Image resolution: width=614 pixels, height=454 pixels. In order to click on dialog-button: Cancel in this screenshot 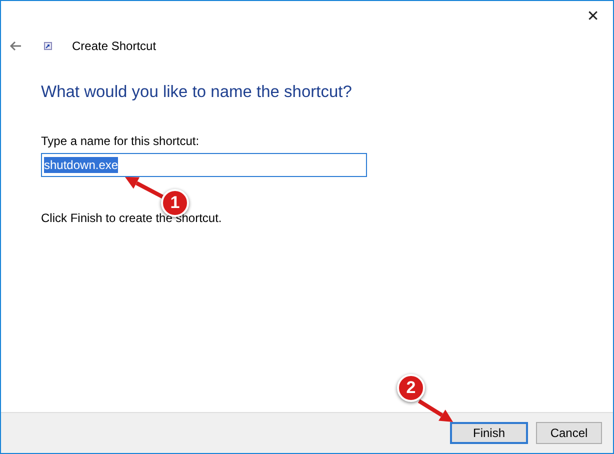, I will do `click(569, 433)`.